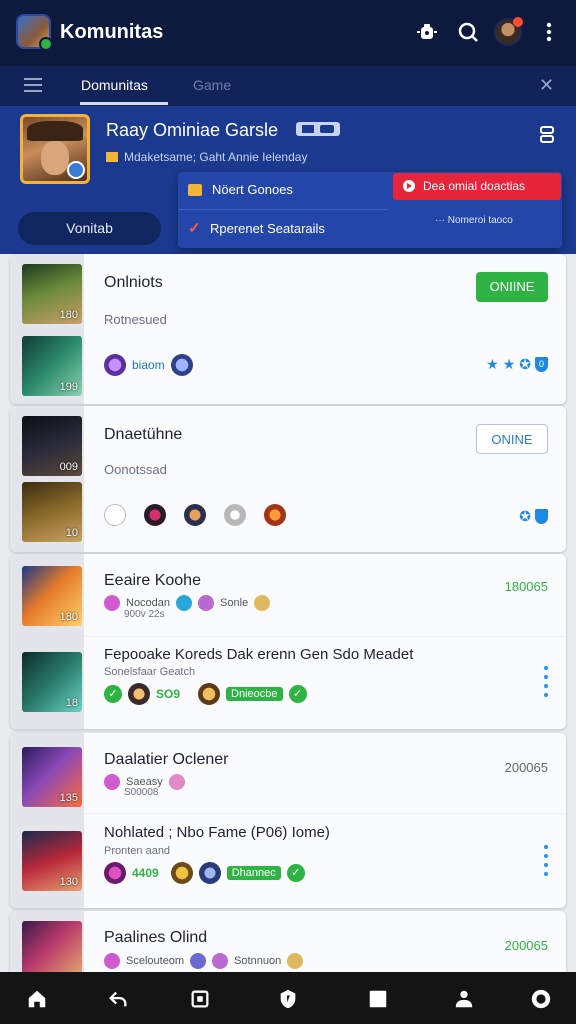  What do you see at coordinates (76, 170) in the screenshot?
I see `status-icon` at bounding box center [76, 170].